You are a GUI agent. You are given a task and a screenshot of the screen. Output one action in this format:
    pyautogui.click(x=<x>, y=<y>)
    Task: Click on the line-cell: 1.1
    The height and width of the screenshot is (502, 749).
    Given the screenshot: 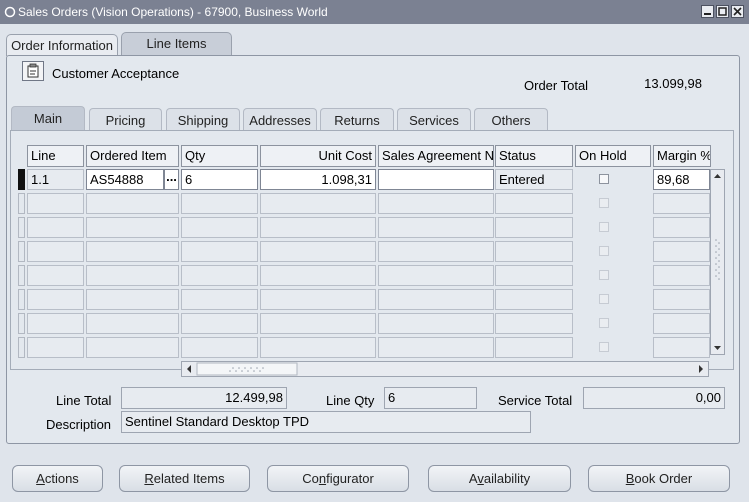 What is the action you would take?
    pyautogui.click(x=55, y=179)
    